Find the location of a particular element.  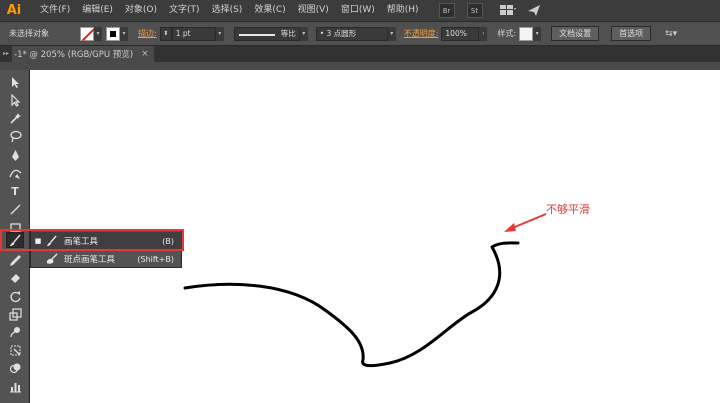

opacity-field: 100% is located at coordinates (460, 33).